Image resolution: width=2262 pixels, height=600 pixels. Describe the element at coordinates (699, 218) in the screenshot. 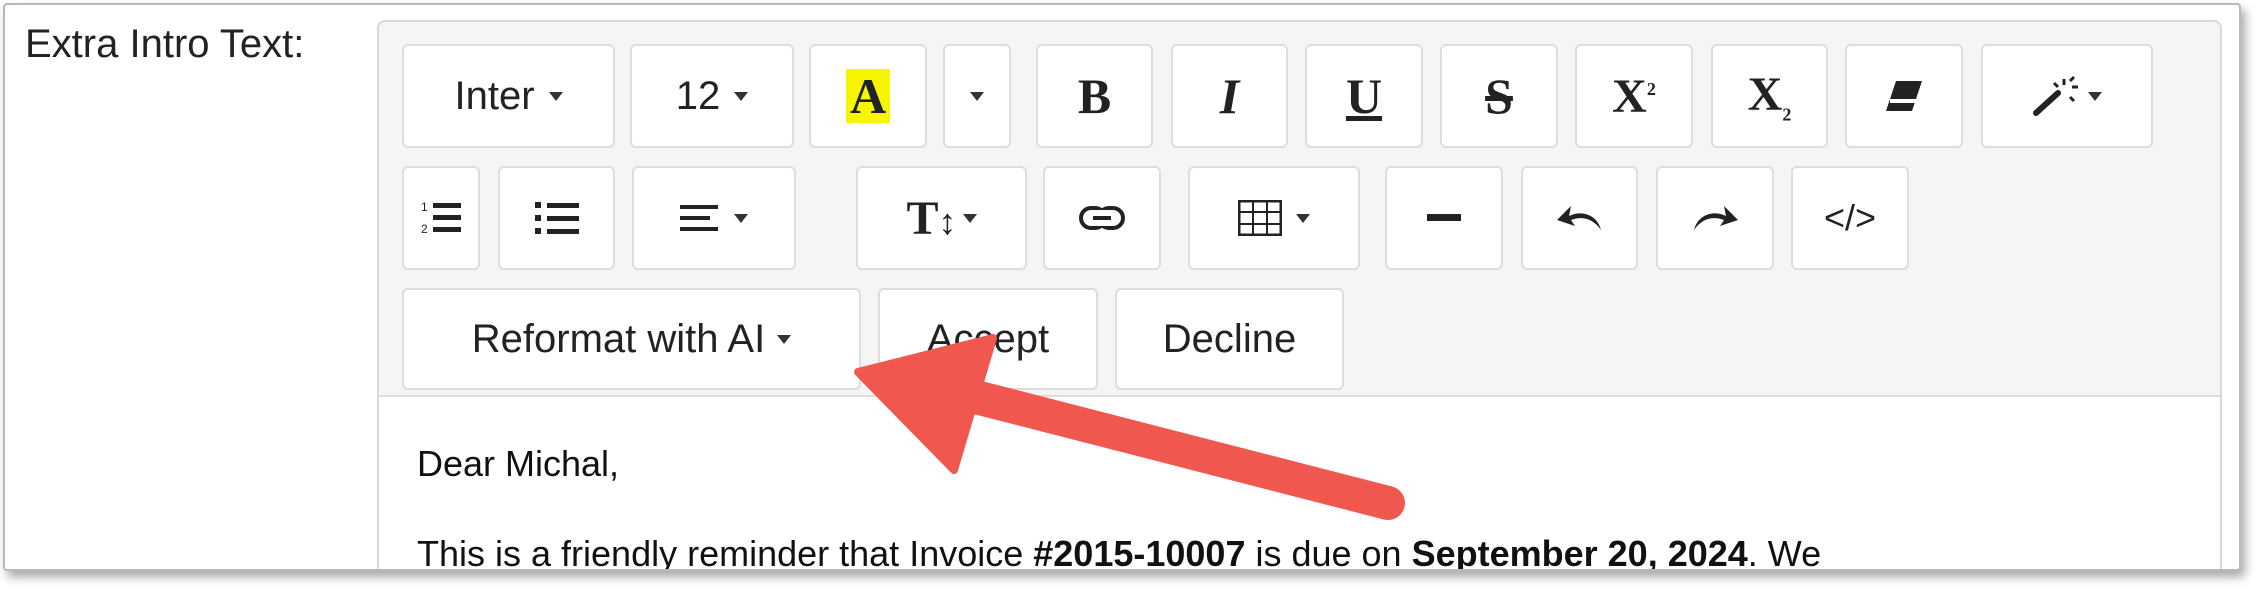

I see `align-icon` at that location.